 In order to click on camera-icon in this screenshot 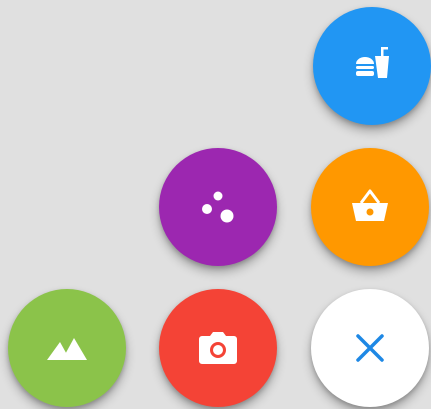, I will do `click(218, 348)`.